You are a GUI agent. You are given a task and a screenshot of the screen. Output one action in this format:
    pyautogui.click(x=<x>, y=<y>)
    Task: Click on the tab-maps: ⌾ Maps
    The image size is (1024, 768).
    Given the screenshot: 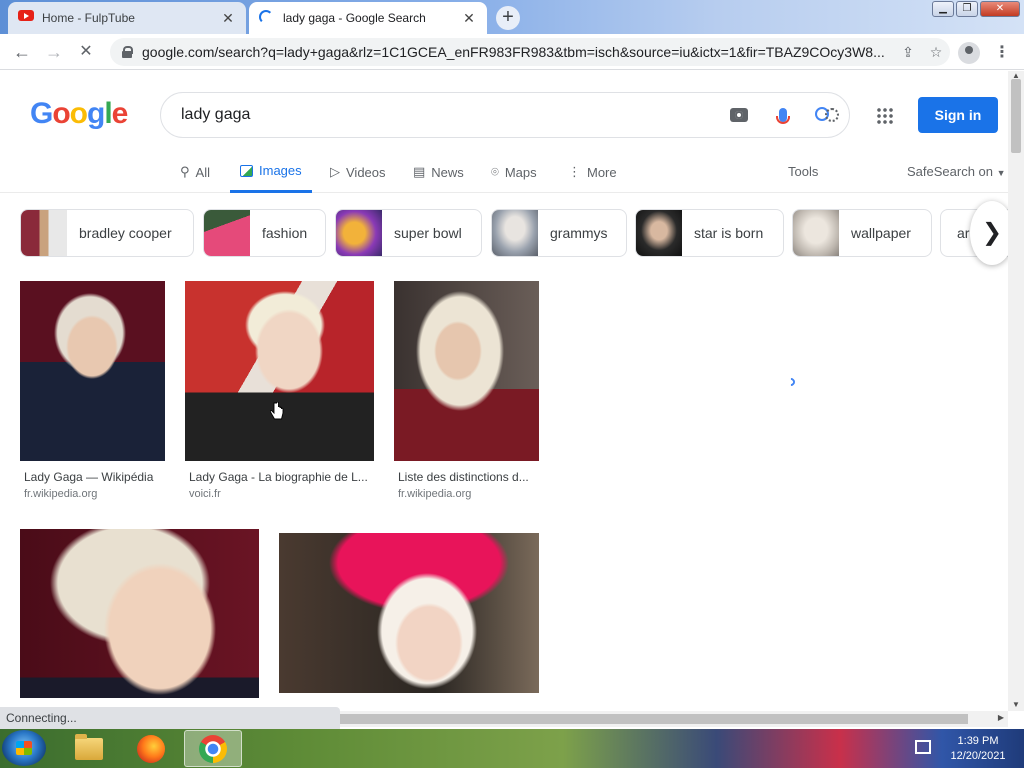 What is the action you would take?
    pyautogui.click(x=514, y=172)
    